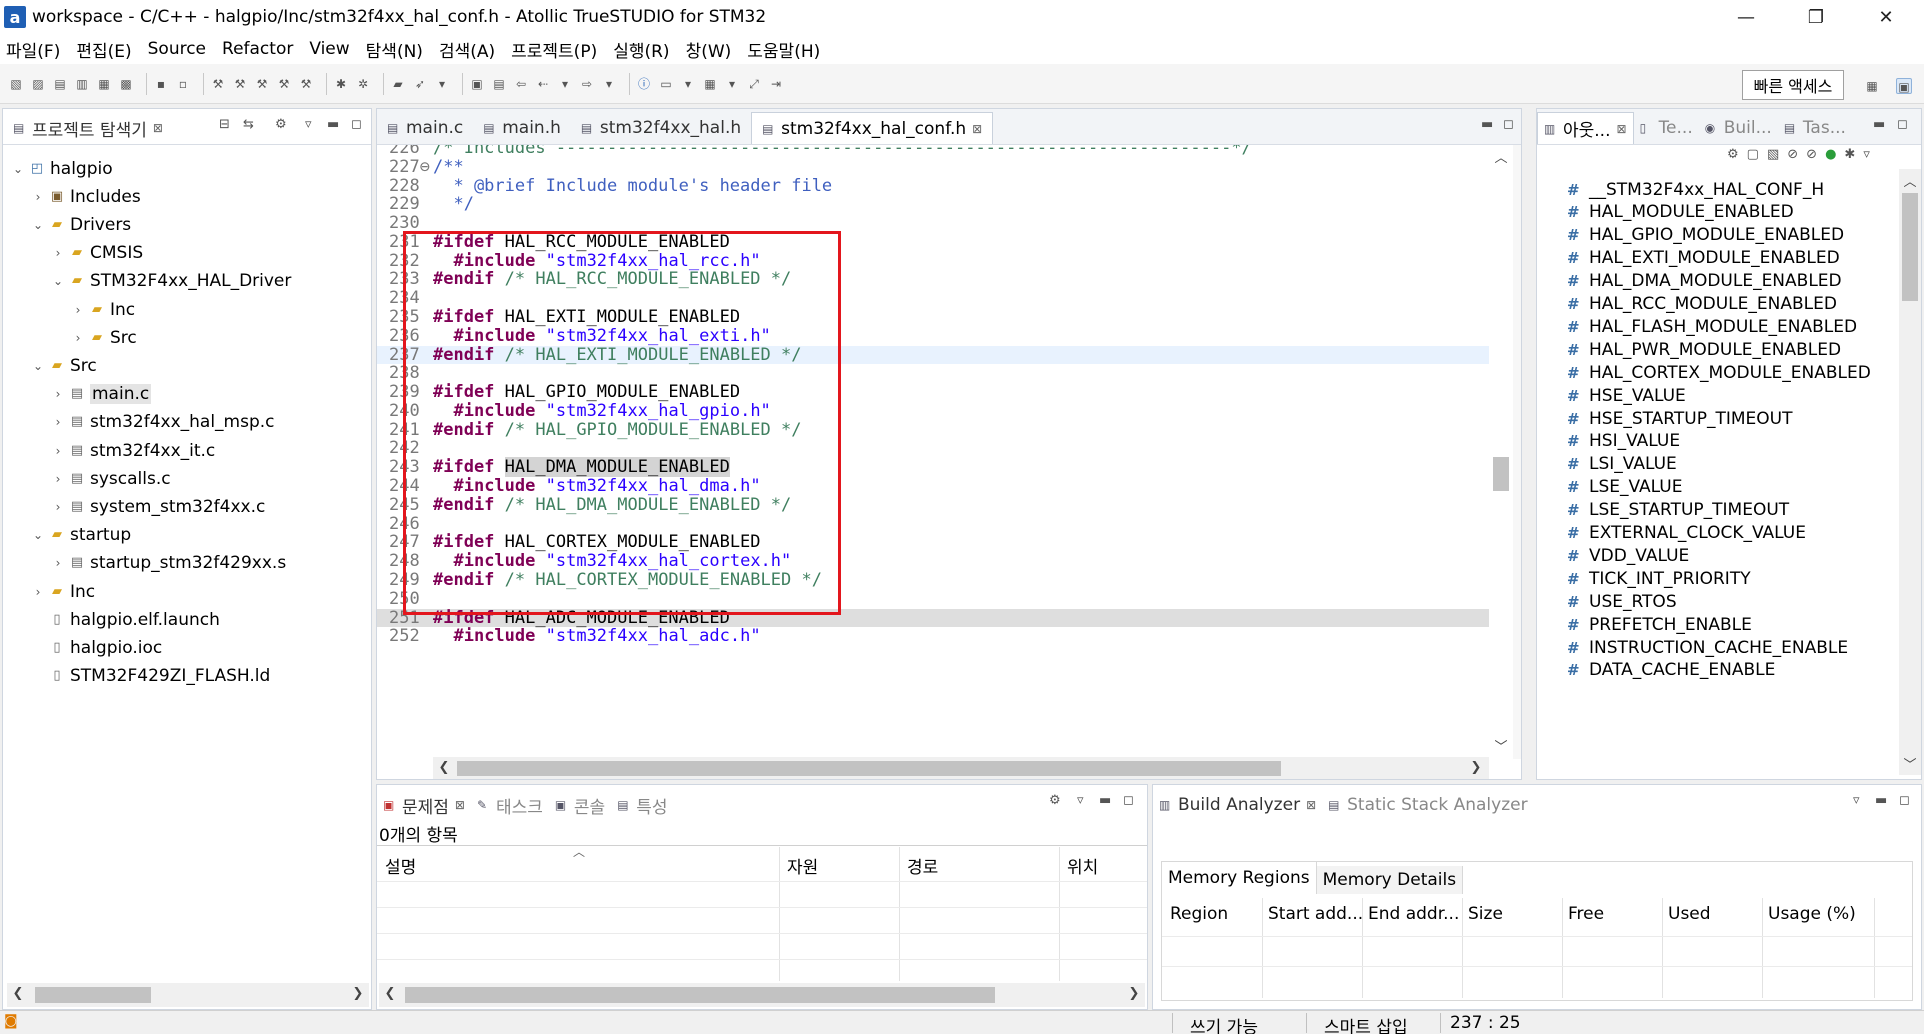 The width and height of the screenshot is (1924, 1034). Describe the element at coordinates (1811, 154) in the screenshot. I see `filter-icon: ⊘` at that location.